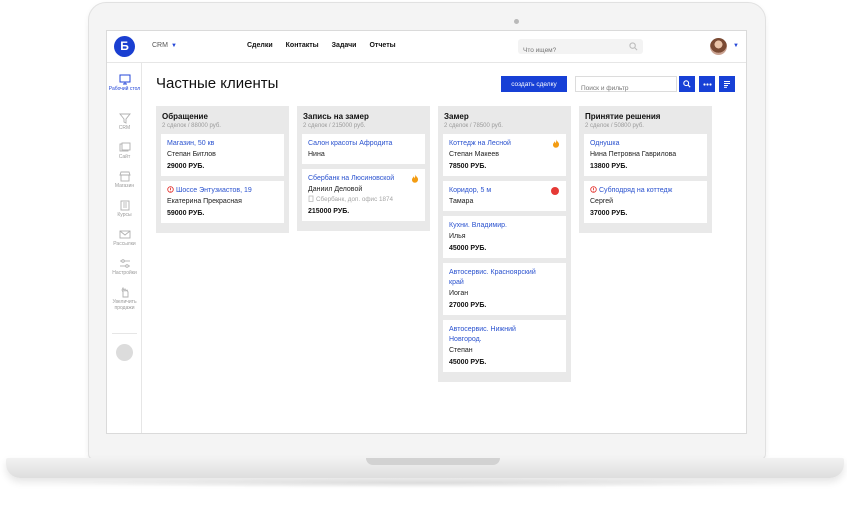  I want to click on deal-card: Субподряд на коттедж Сергей 37000 РУБ., so click(645, 202).